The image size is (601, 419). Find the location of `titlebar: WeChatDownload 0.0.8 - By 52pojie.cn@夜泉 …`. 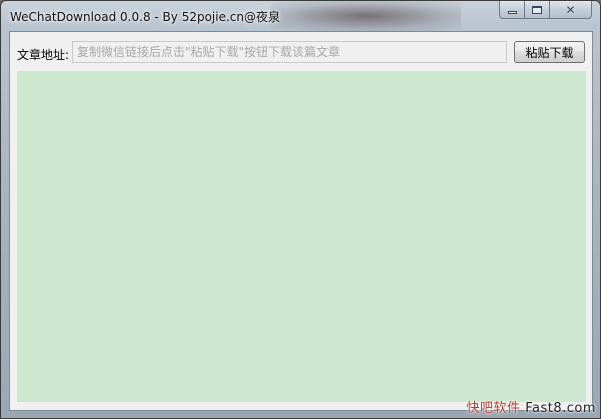

titlebar: WeChatDownload 0.0.8 - By 52pojie.cn@夜泉 … is located at coordinates (300, 16).